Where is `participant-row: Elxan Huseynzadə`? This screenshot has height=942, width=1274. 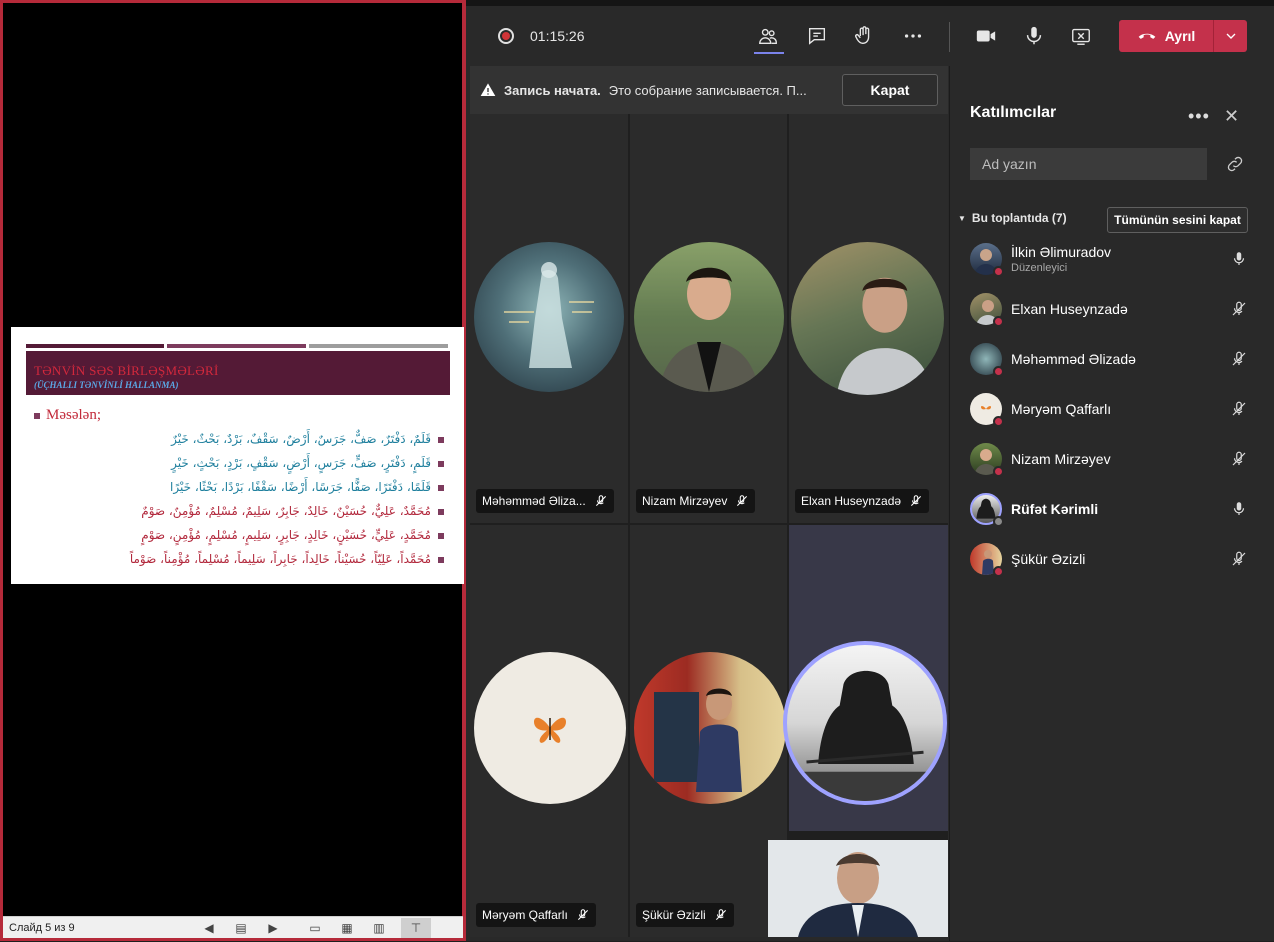
participant-row: Elxan Huseynzadə is located at coordinates (1110, 309).